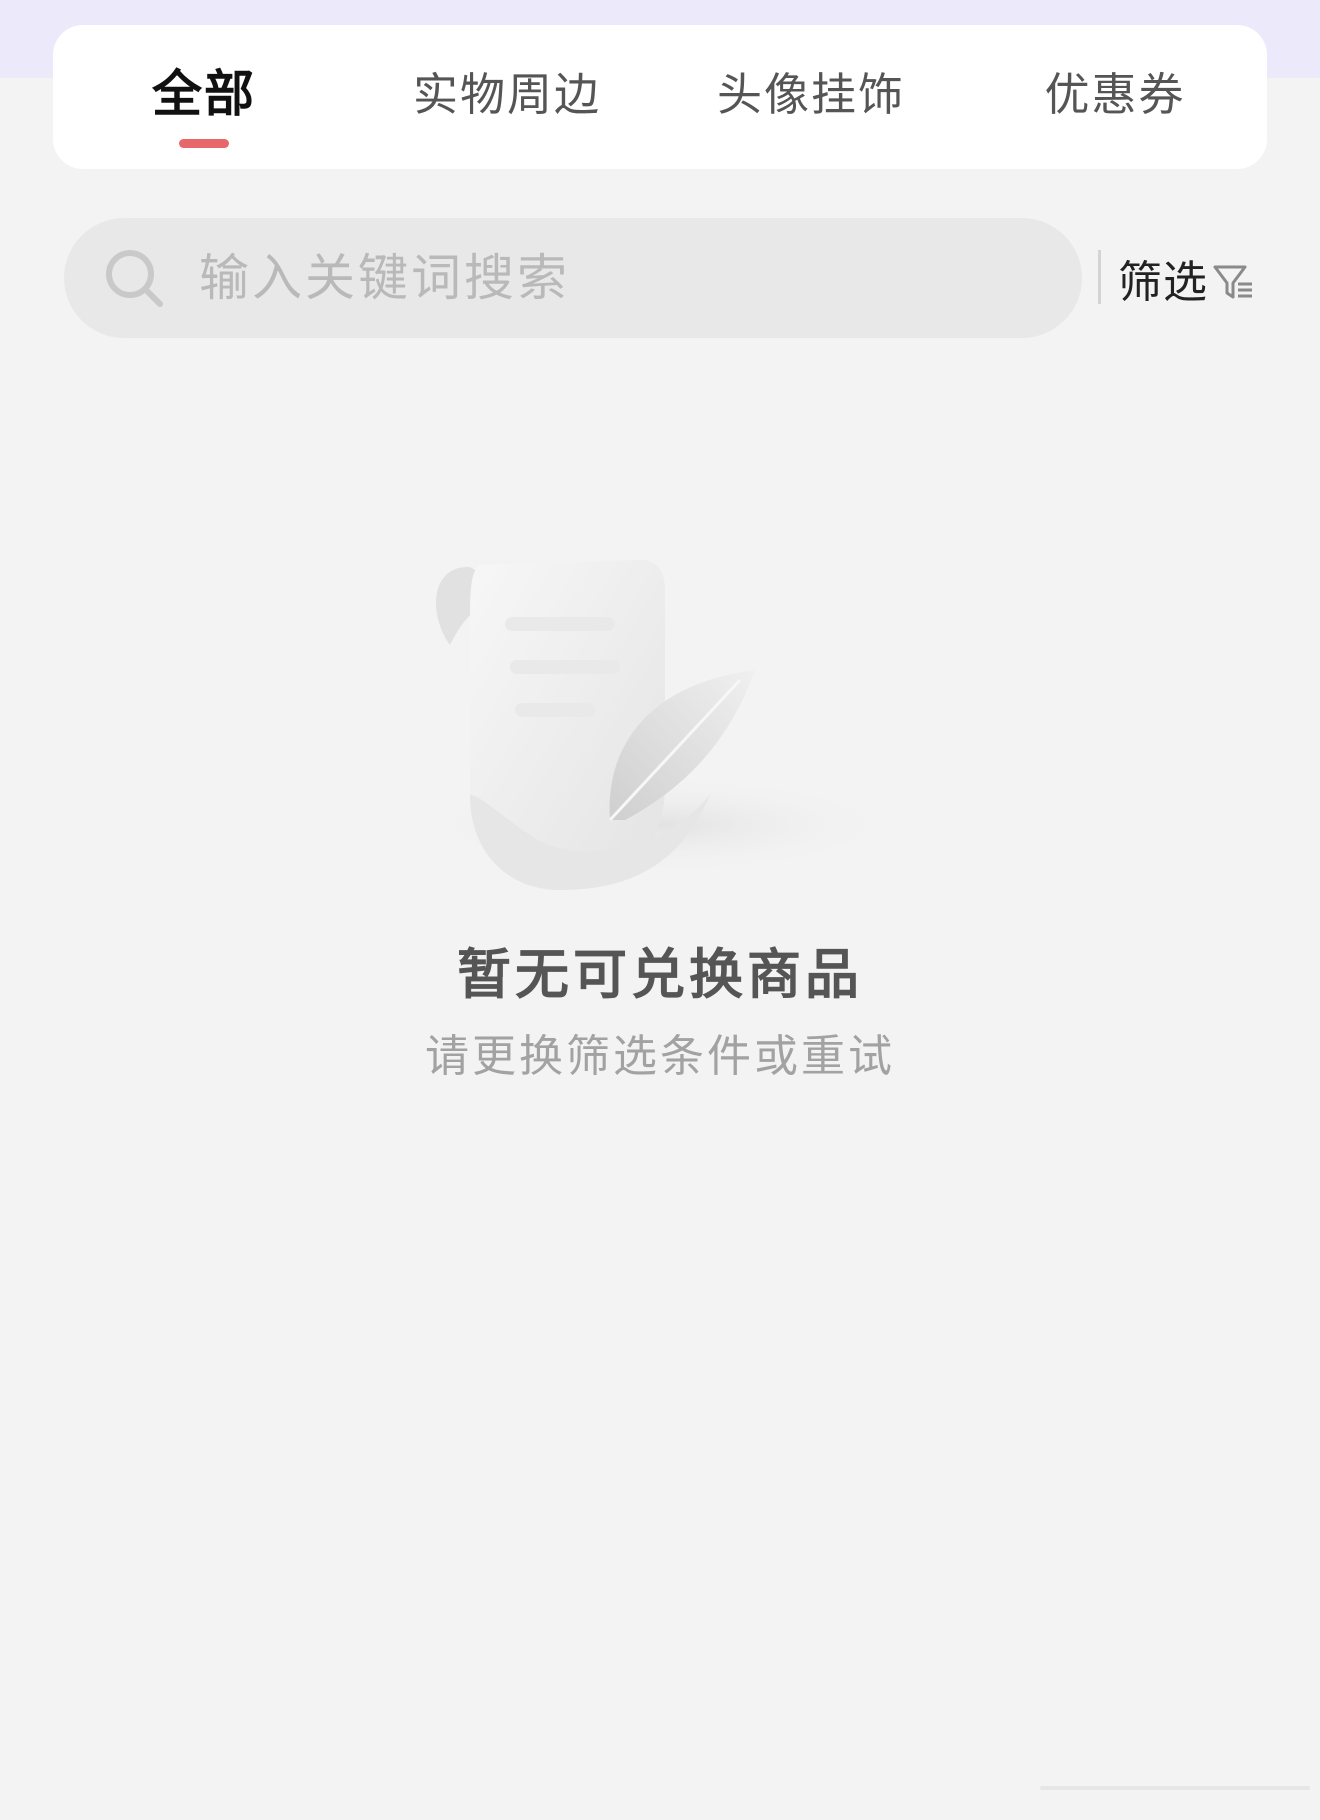 The width and height of the screenshot is (1320, 1820). I want to click on home-indicator, so click(1175, 1788).